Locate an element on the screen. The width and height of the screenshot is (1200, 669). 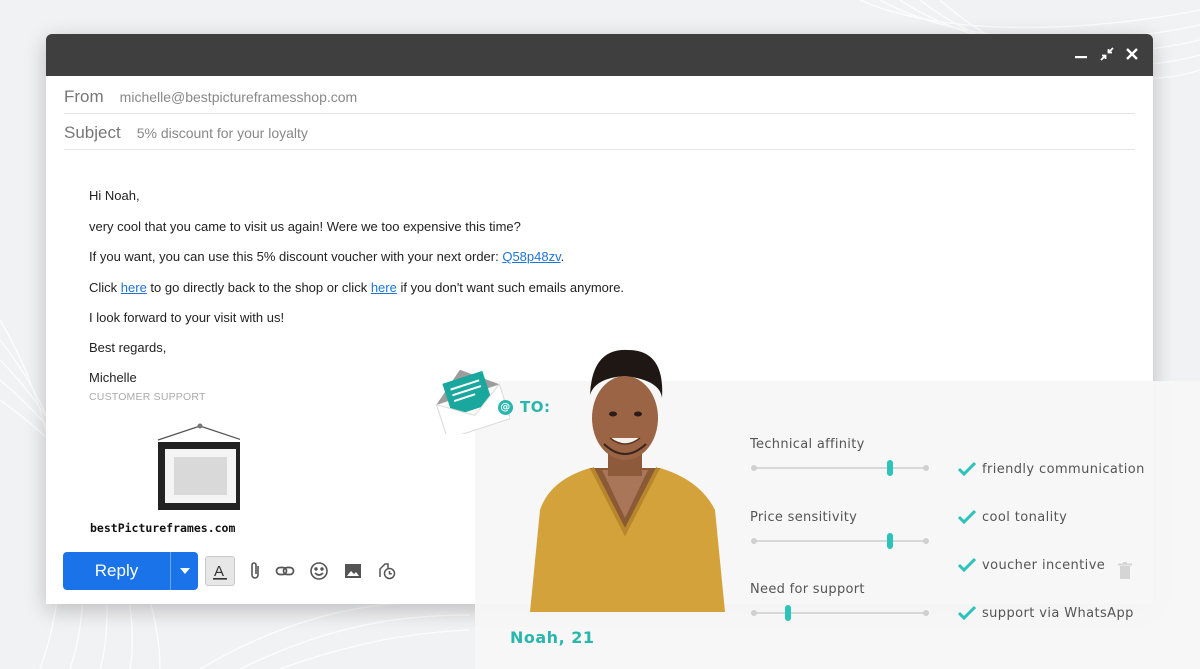
trait-label: Price sensitivity is located at coordinates (804, 517).